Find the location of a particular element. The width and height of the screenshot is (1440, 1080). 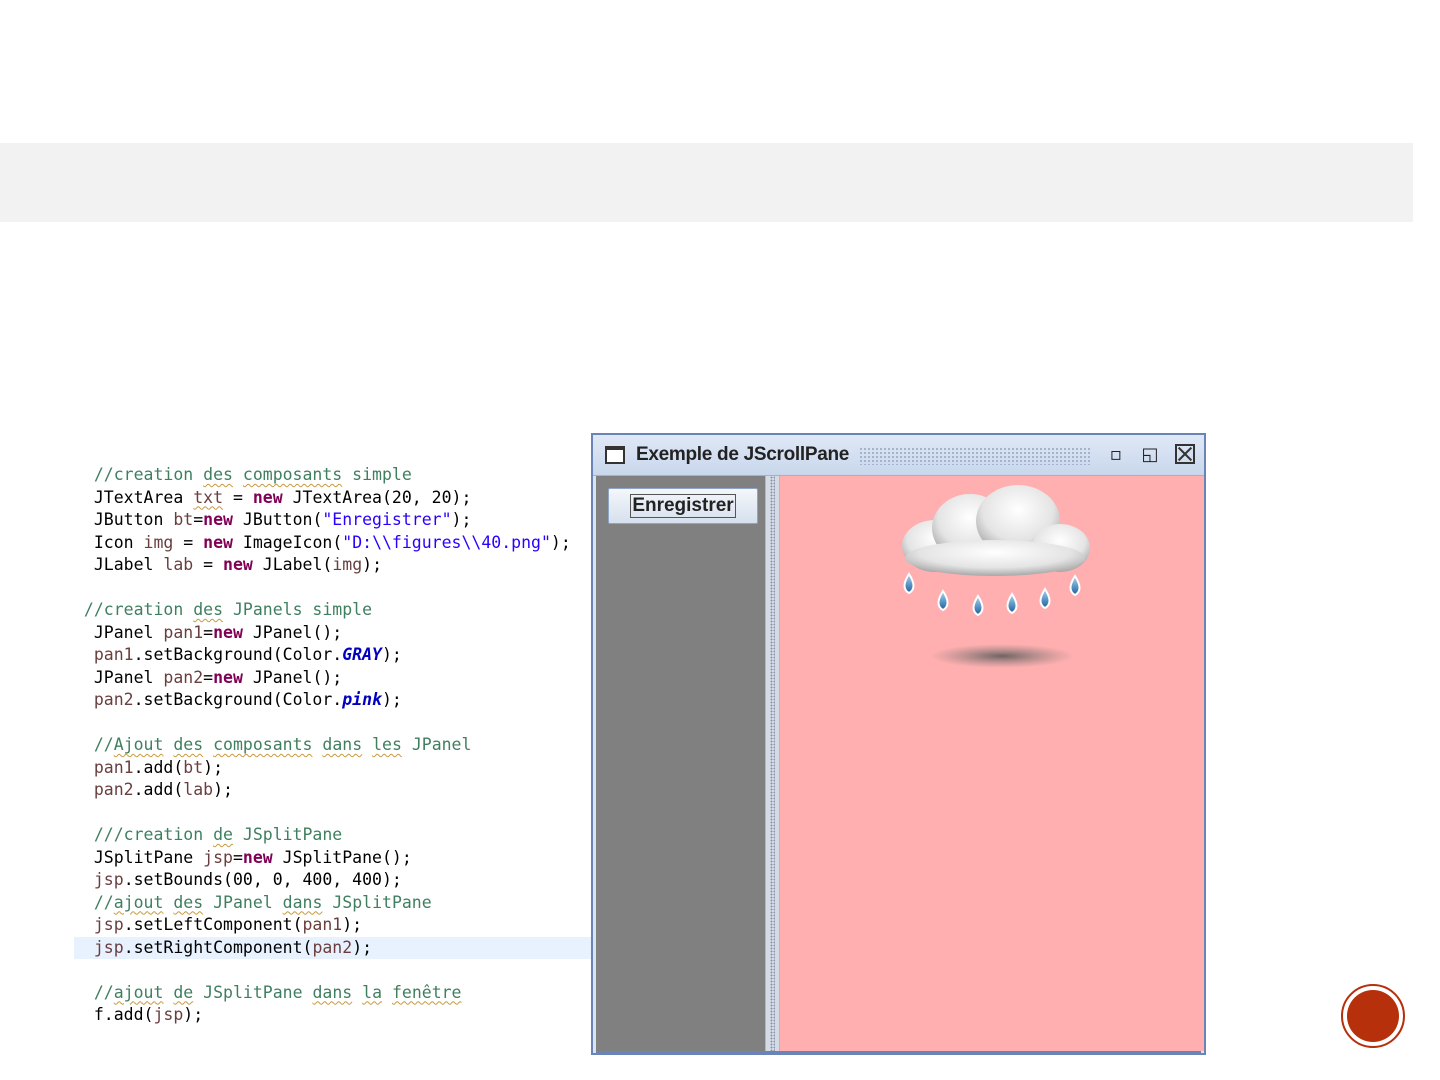

code-line: JTextArea txt = new JTextArea(20, 20); is located at coordinates (273, 498).